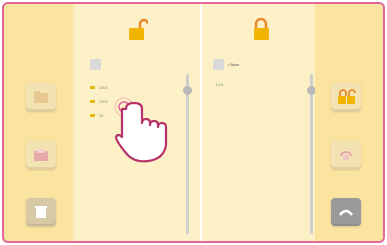 This screenshot has height=245, width=387. Describe the element at coordinates (103, 87) in the screenshot. I see `item-label: 1001` at that location.